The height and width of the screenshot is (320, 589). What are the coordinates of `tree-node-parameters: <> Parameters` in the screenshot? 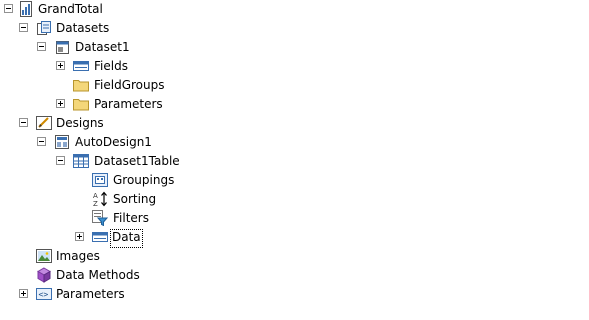 It's located at (294, 294).